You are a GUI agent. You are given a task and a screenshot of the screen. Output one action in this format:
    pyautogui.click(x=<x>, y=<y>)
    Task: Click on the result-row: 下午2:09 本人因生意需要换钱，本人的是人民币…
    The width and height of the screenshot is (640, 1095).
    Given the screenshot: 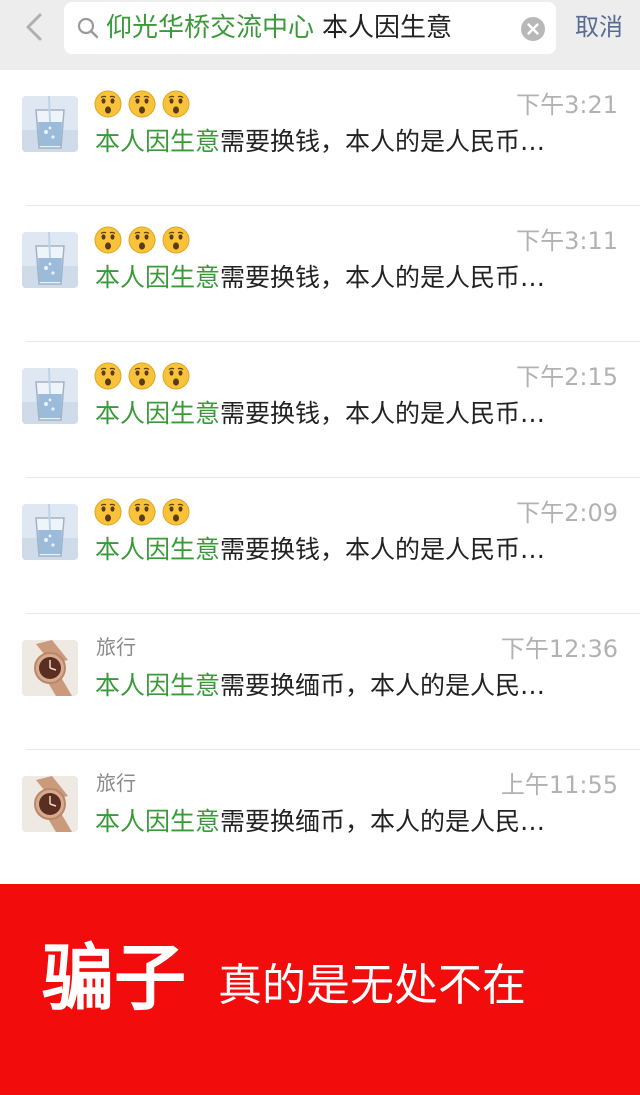 What is the action you would take?
    pyautogui.click(x=320, y=546)
    